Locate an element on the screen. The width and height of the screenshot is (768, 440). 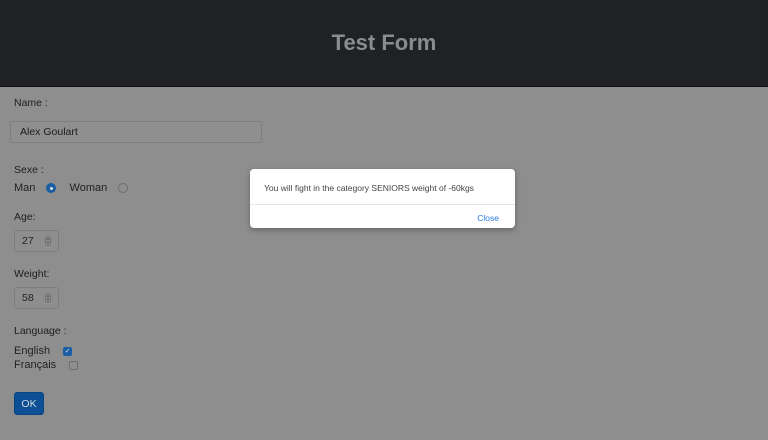
checkbox-francais-row: Français is located at coordinates (46, 365).